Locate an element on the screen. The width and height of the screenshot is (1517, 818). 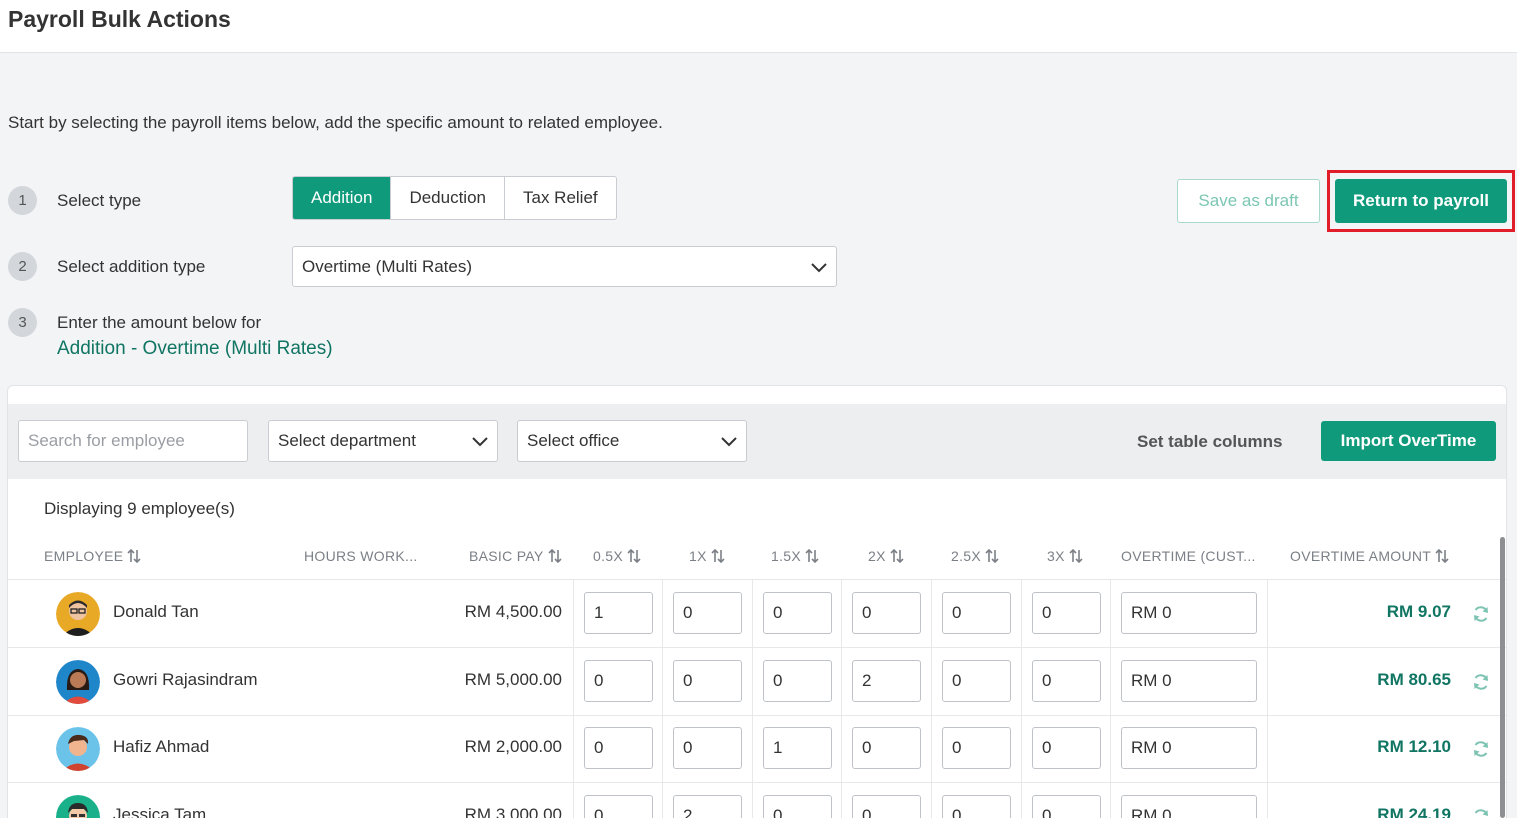
save-draft-button: Save as draft is located at coordinates (1248, 201).